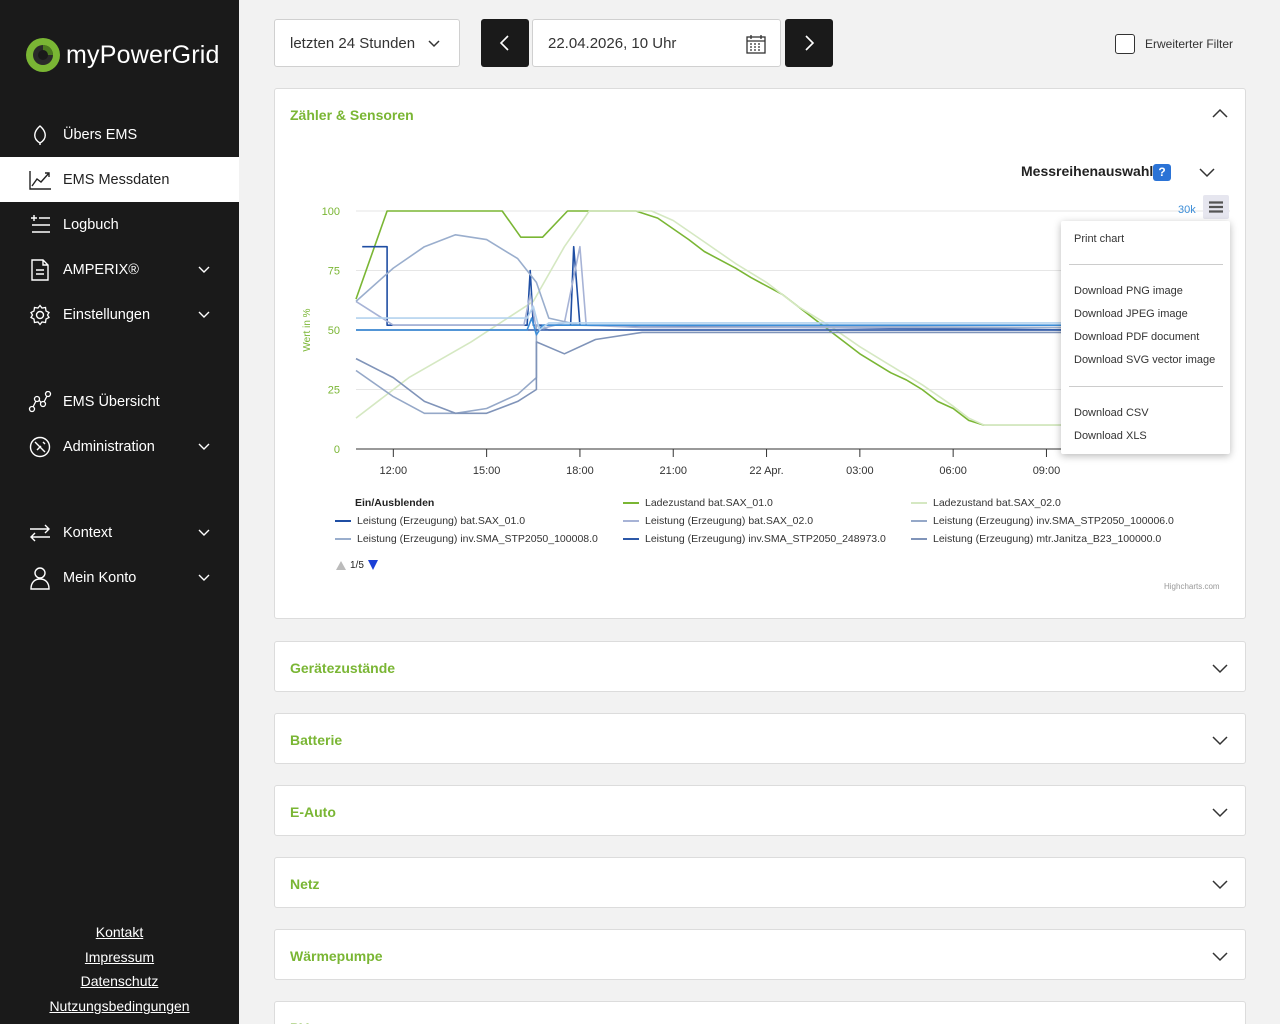 This screenshot has width=1280, height=1024. What do you see at coordinates (91, 224) in the screenshot?
I see `sidebar-item-label: Logbuch` at bounding box center [91, 224].